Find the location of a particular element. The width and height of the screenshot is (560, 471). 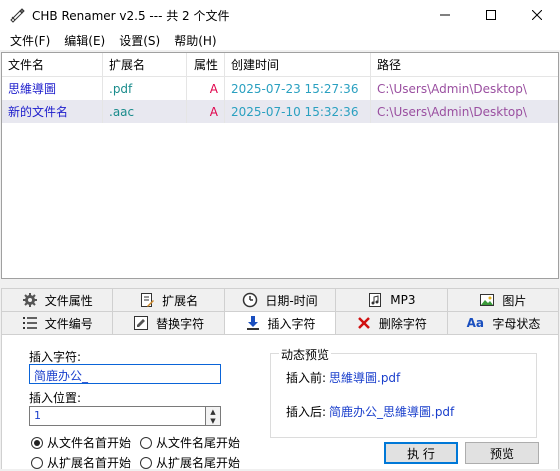

menu-edit: 编辑(E) is located at coordinates (84, 40).